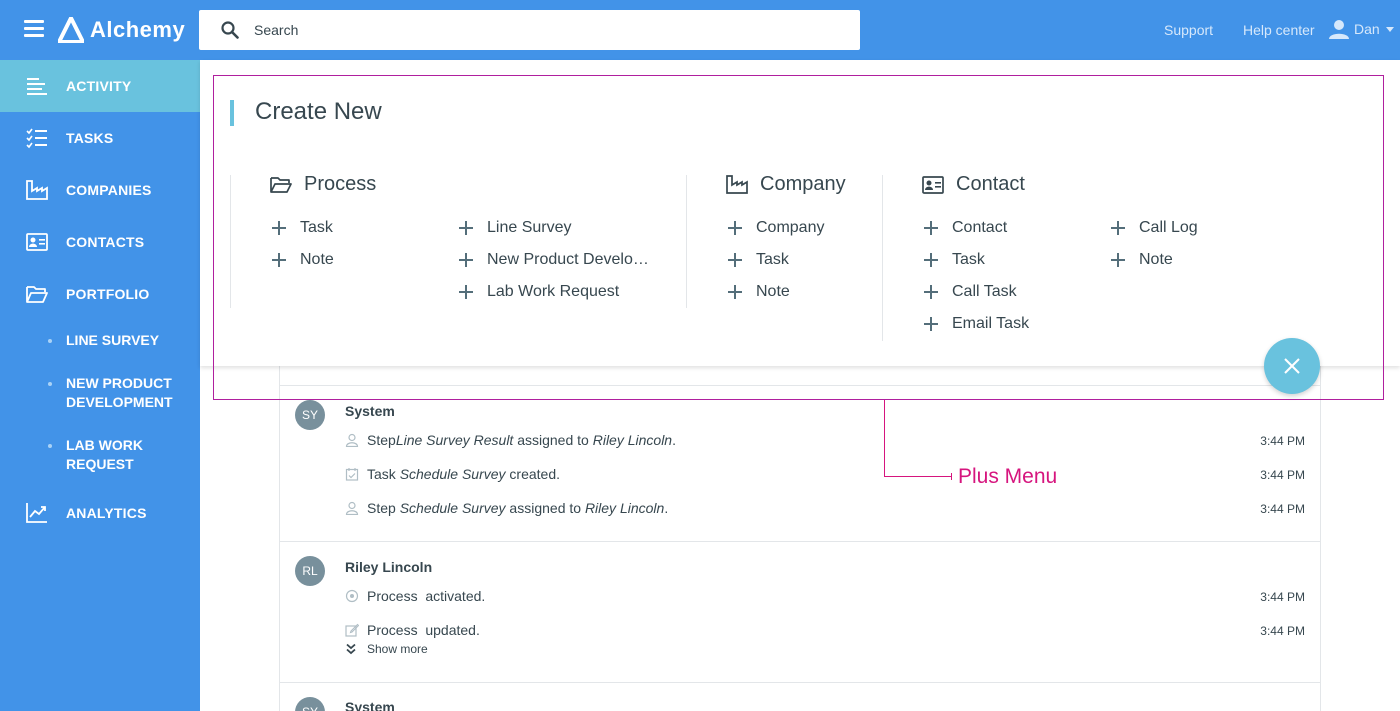  Describe the element at coordinates (533, 474) in the screenshot. I see `feed-text: created.` at that location.